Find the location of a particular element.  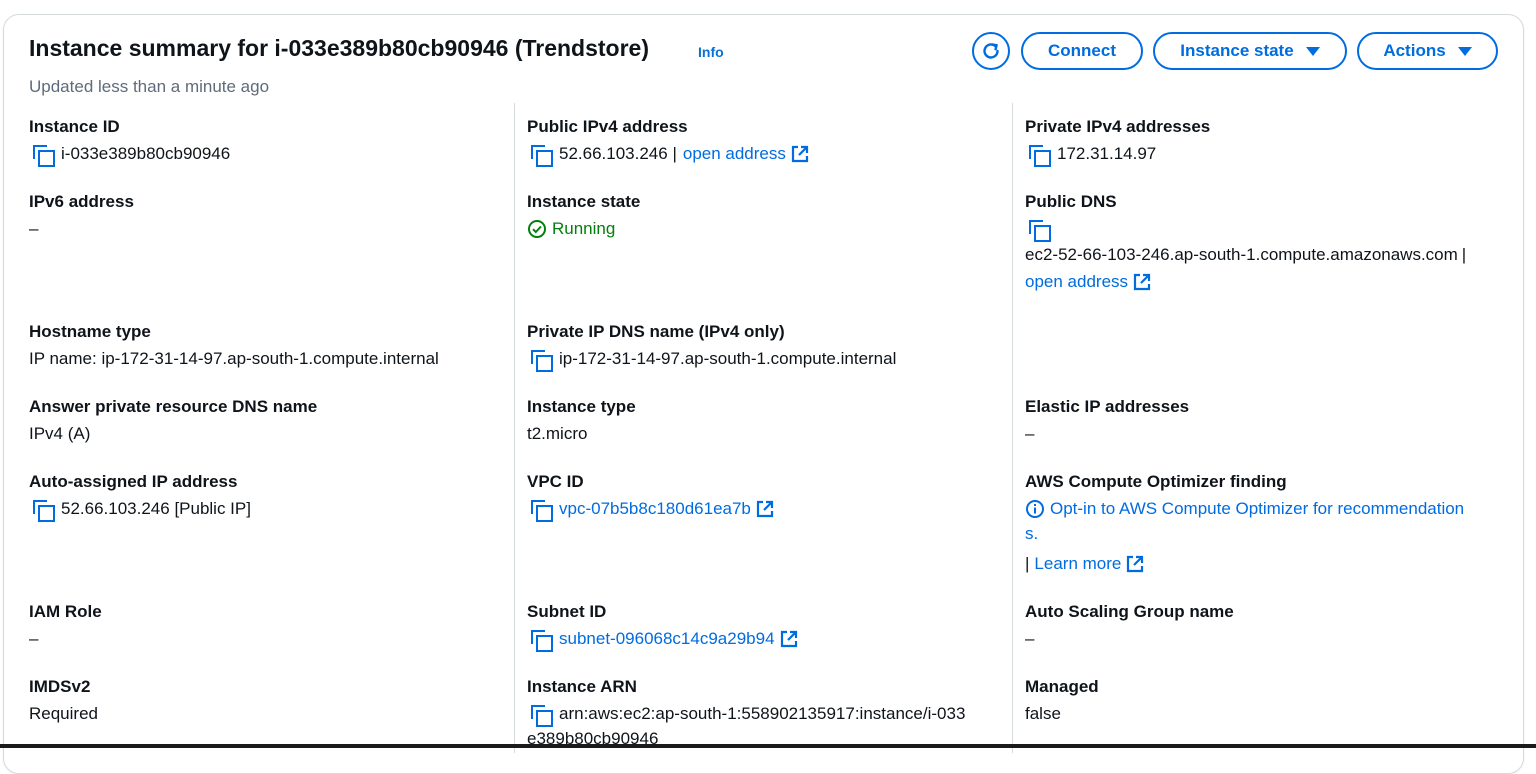

field-label: IAM Role is located at coordinates (65, 611).